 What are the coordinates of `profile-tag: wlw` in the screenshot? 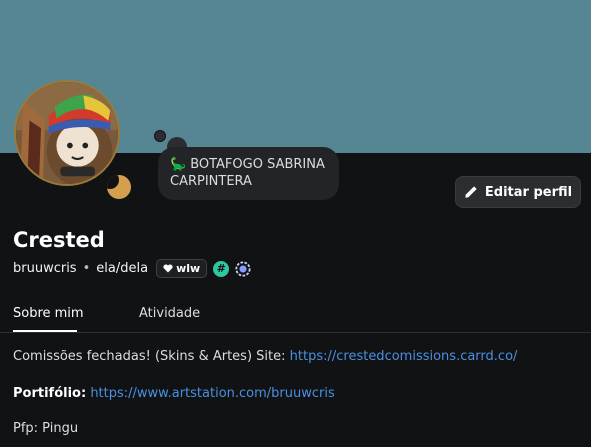 It's located at (182, 268).